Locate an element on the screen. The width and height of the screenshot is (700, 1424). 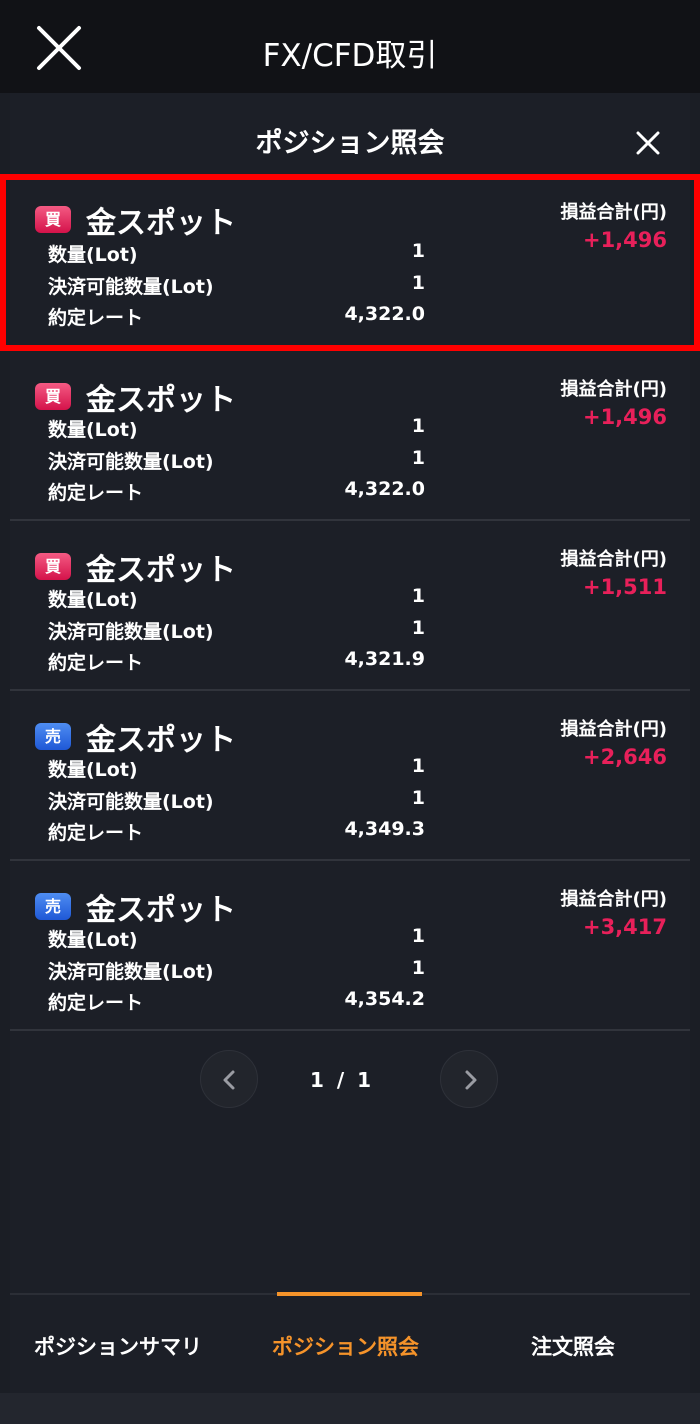
app-title: FX/CFD取引 is located at coordinates (350, 56).